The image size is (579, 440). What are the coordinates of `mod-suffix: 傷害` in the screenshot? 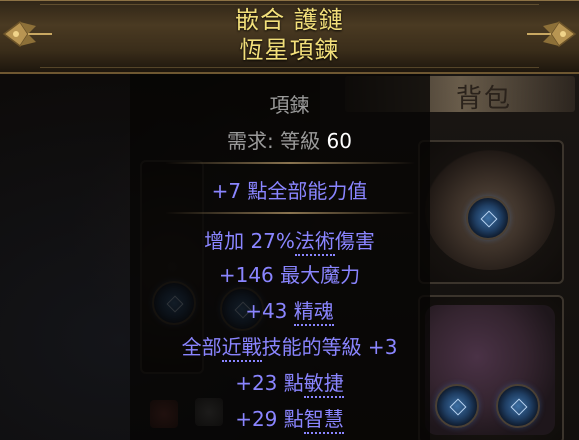 It's located at (354, 241).